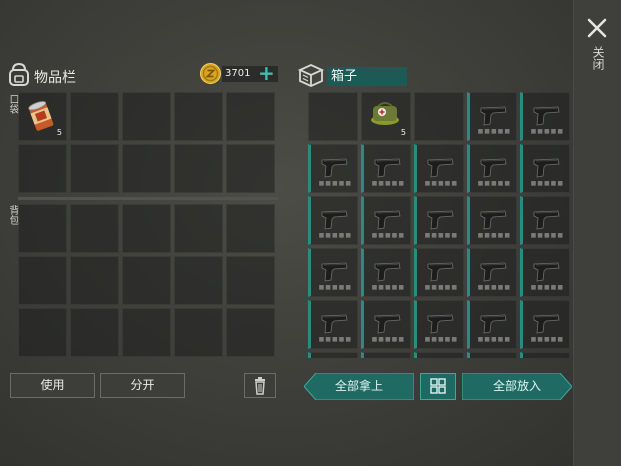 Image resolution: width=621 pixels, height=466 pixels. I want to click on box-name-field: 箱子, so click(367, 76).